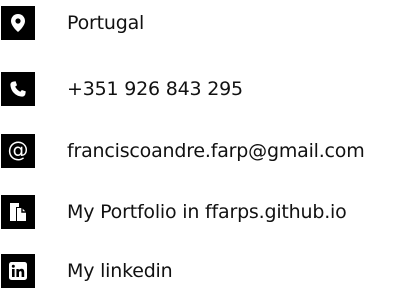 The width and height of the screenshot is (415, 295). Describe the element at coordinates (18, 271) in the screenshot. I see `linkedin-icon` at that location.